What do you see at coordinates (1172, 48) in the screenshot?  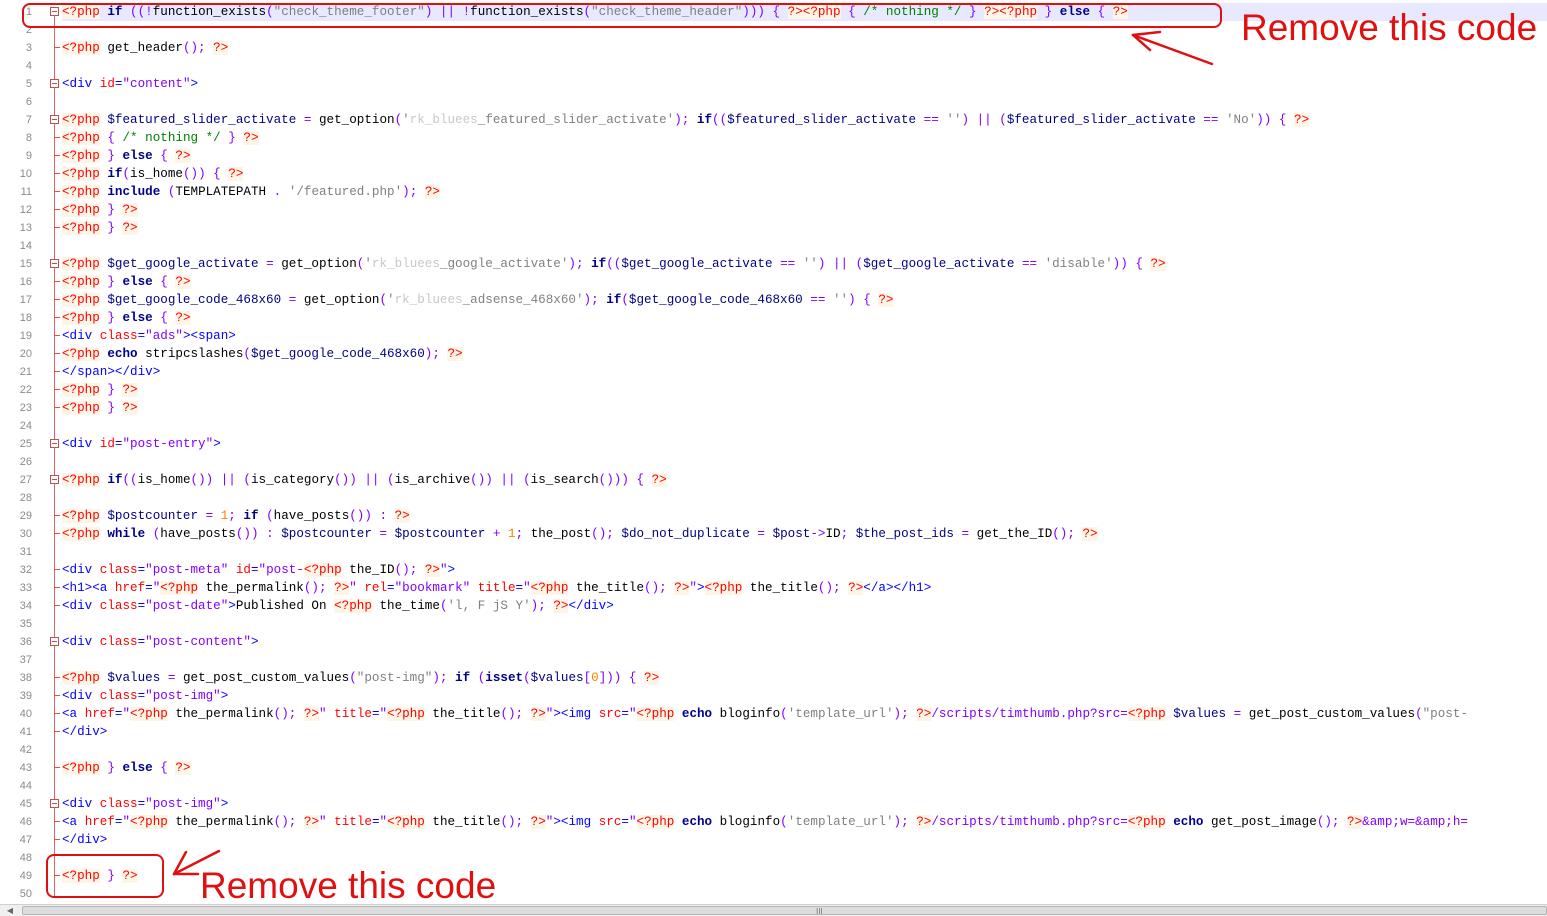 I see `arrow-top-icon` at bounding box center [1172, 48].